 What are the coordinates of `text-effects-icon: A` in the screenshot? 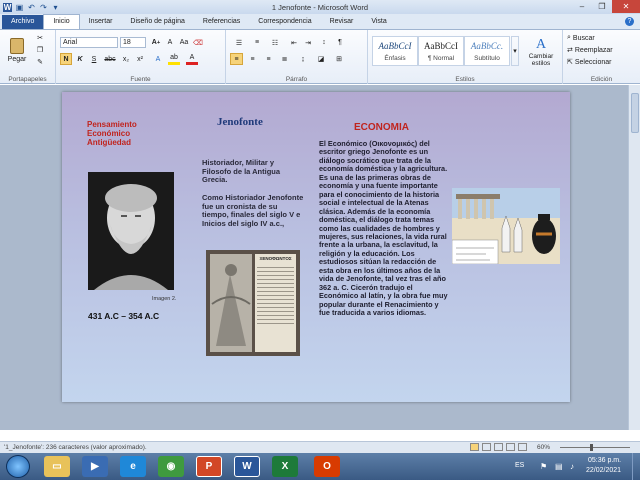 It's located at (158, 59).